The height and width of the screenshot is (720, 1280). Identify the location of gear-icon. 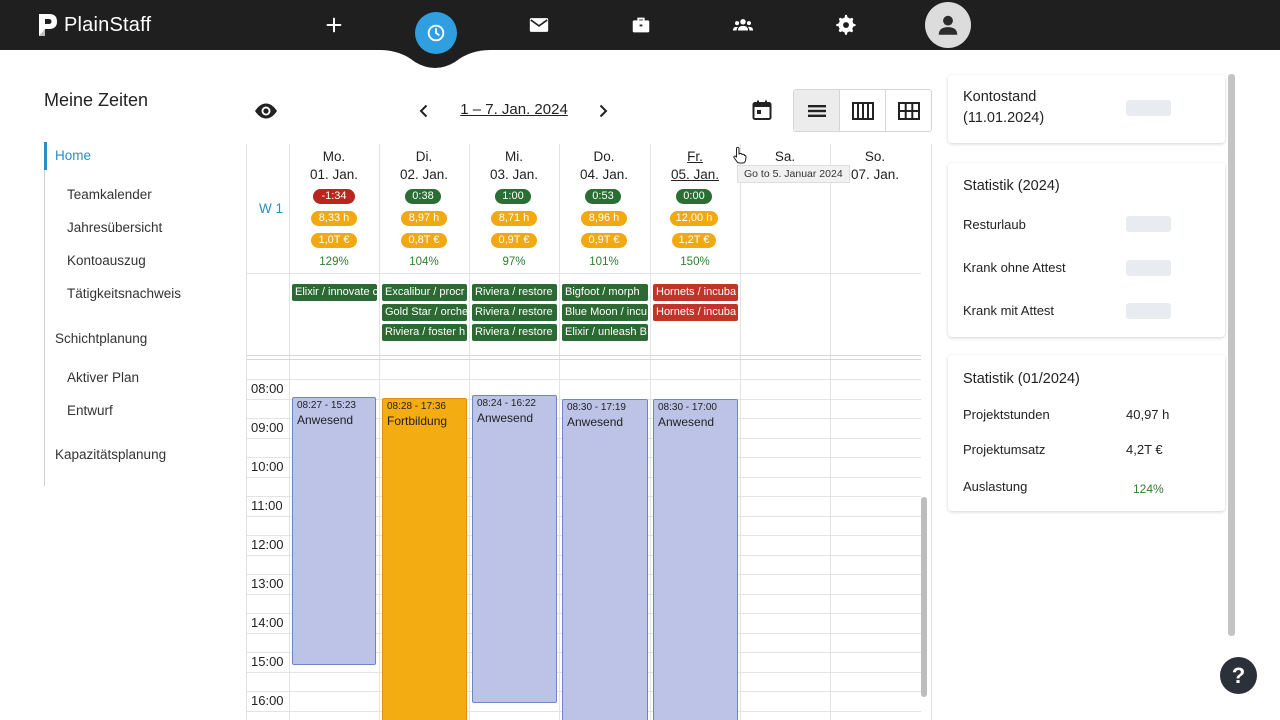
(846, 25).